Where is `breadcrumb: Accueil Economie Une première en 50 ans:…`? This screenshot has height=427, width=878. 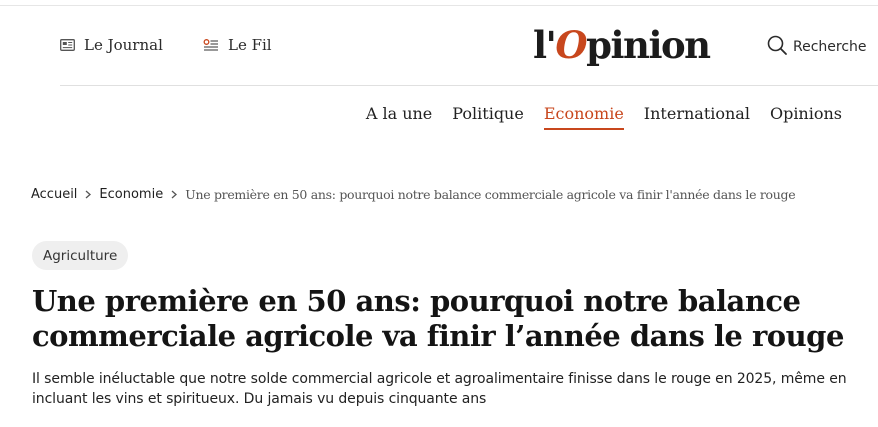 breadcrumb: Accueil Economie Une première en 50 ans:… is located at coordinates (413, 194).